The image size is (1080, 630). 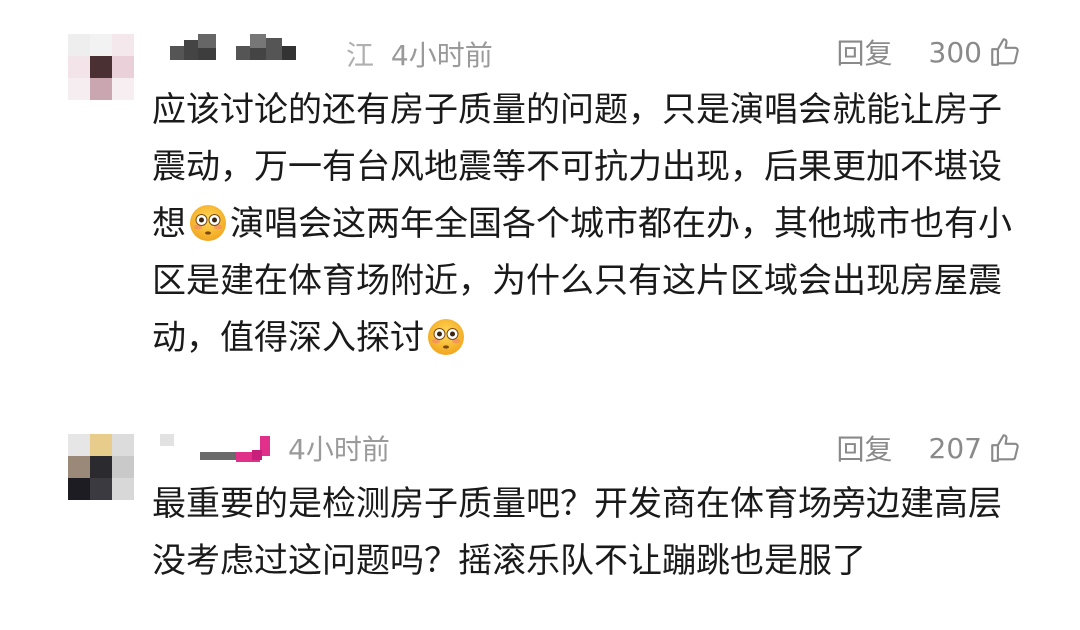 I want to click on comment-actions: 回复 207, so click(x=929, y=448).